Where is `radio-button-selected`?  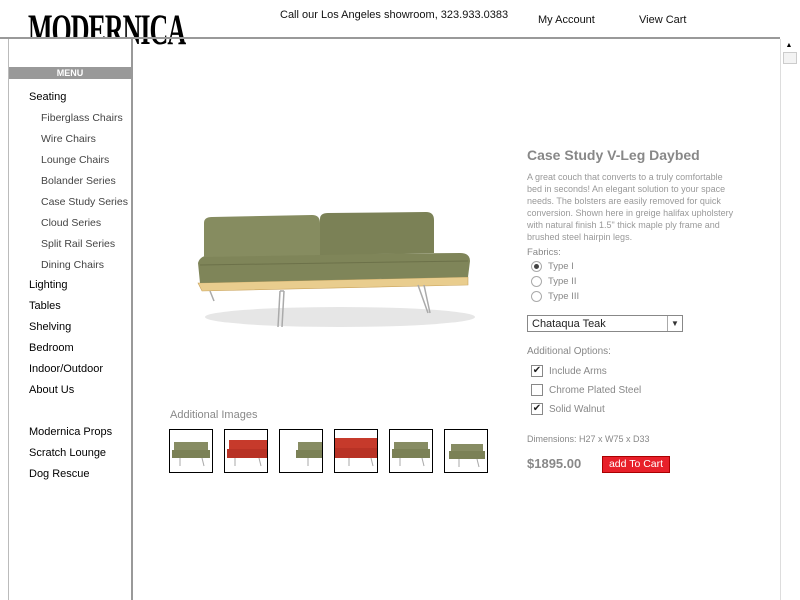 radio-button-selected is located at coordinates (536, 266).